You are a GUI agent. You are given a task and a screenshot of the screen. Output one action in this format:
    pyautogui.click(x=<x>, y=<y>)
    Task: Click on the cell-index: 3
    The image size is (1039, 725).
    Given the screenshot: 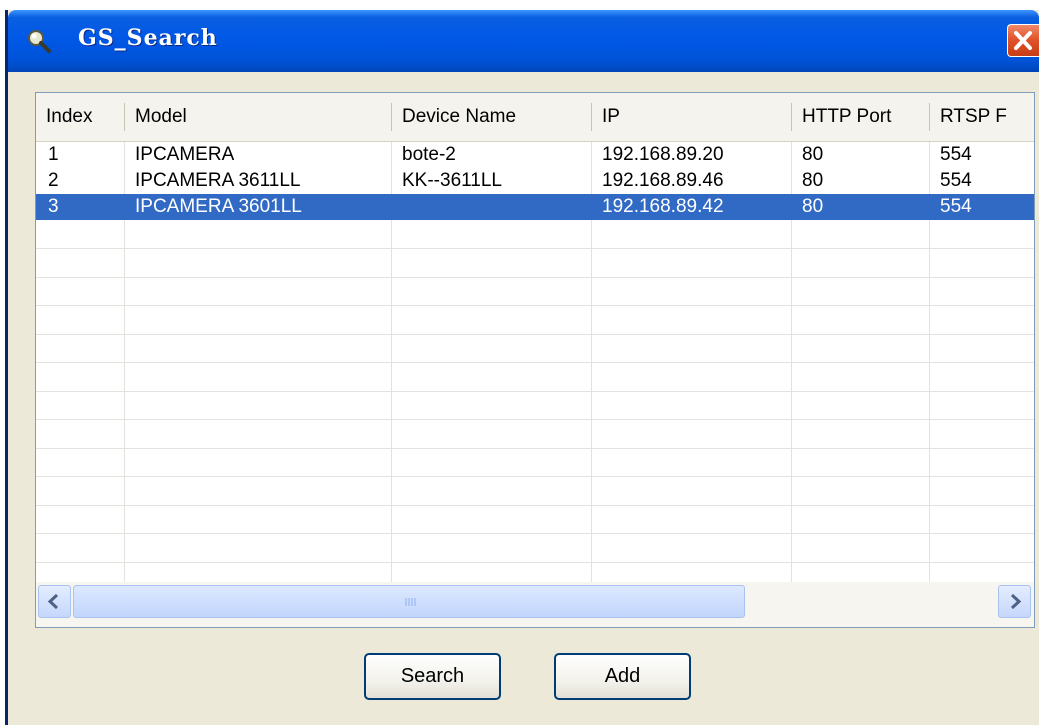 What is the action you would take?
    pyautogui.click(x=53, y=206)
    